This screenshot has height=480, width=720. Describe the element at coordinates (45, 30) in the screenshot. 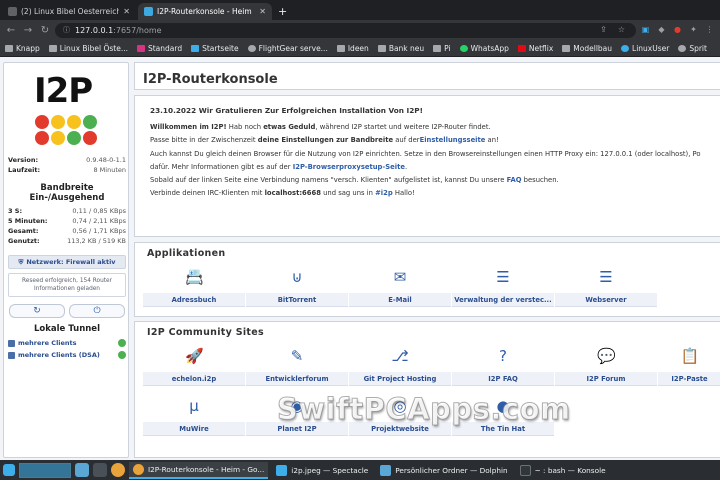

I see `reload-icon: ↻` at that location.